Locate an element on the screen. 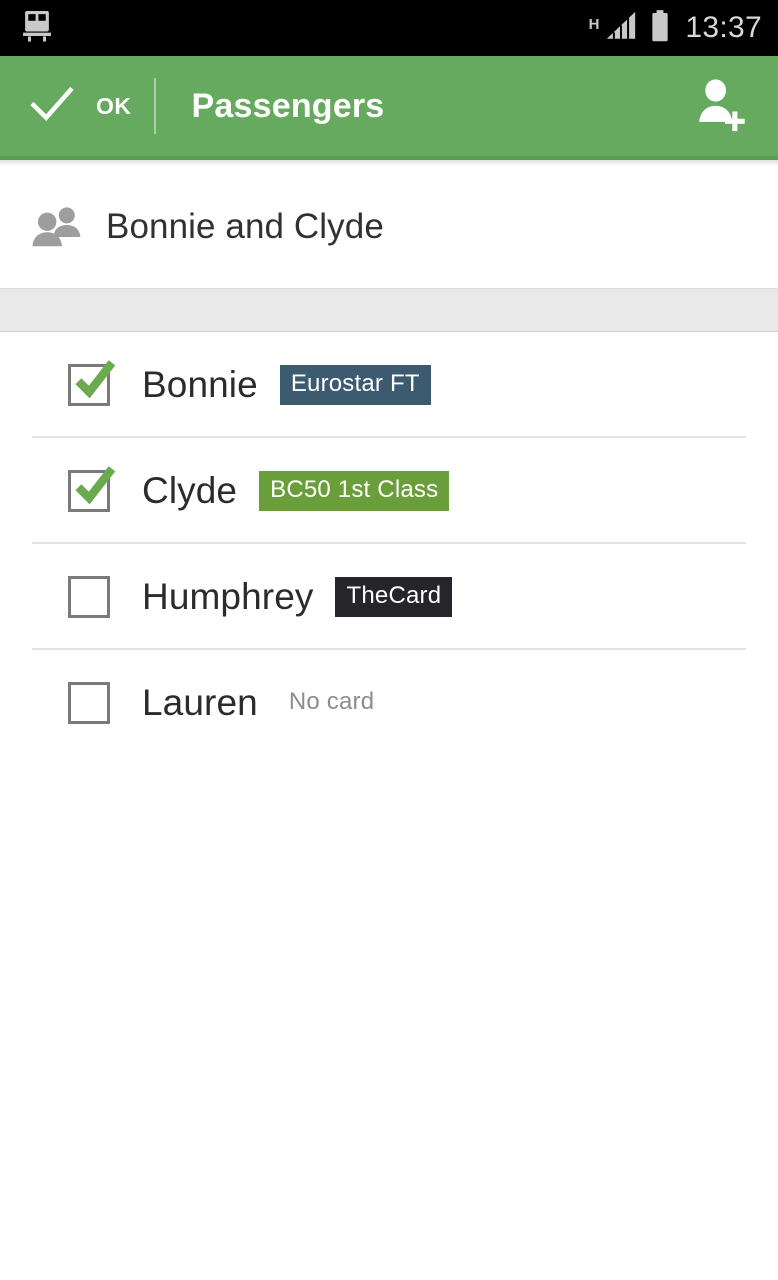  passenger-name: Clyde is located at coordinates (190, 490).